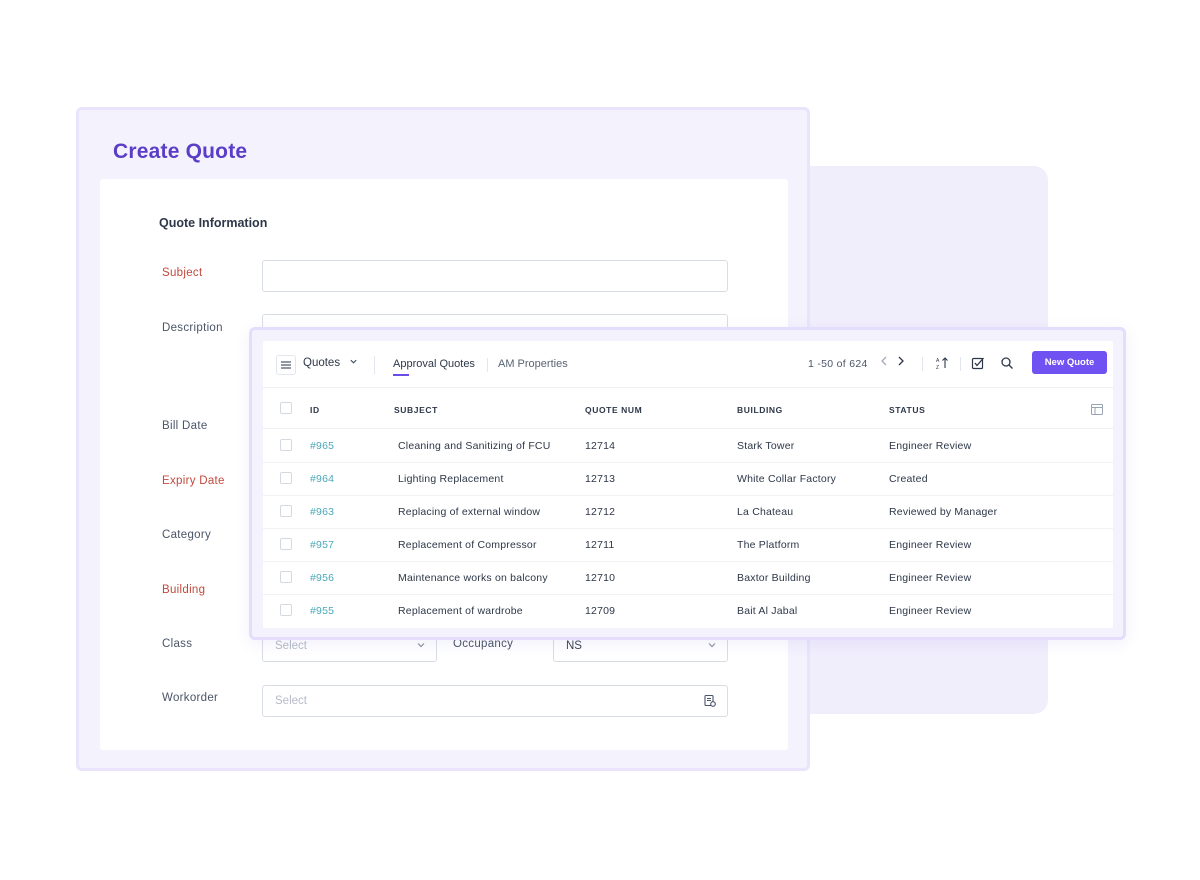  What do you see at coordinates (315, 410) in the screenshot?
I see `column-header-id: ID` at bounding box center [315, 410].